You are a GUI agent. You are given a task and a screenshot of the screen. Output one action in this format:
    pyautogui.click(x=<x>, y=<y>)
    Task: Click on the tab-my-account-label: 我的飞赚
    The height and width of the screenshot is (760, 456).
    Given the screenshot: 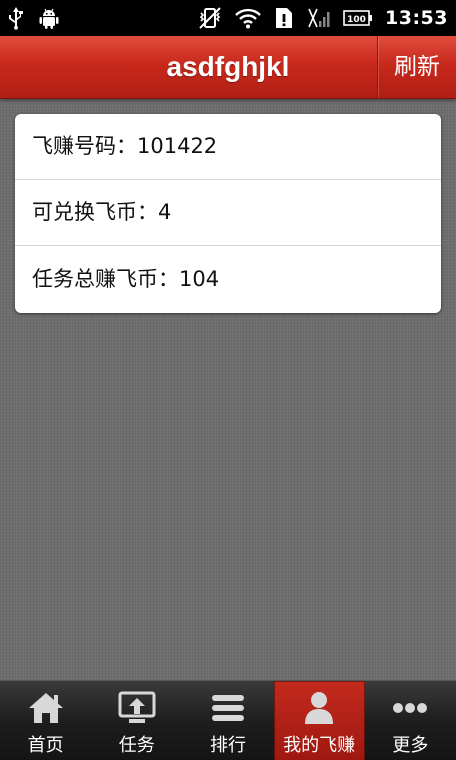 What is the action you would take?
    pyautogui.click(x=319, y=745)
    